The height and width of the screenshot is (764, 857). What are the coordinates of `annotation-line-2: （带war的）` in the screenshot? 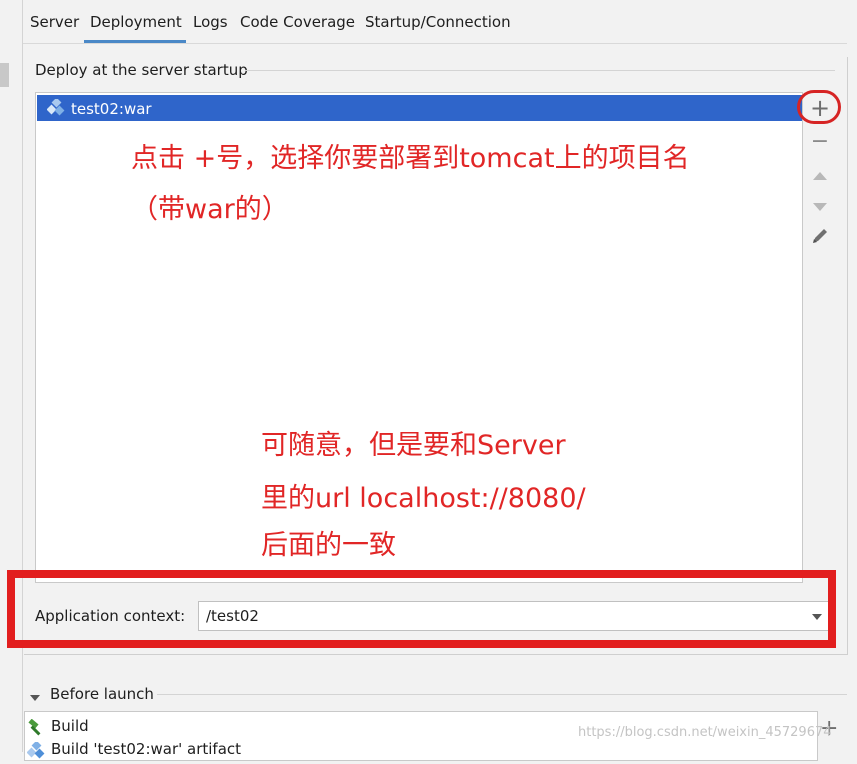 It's located at (210, 209).